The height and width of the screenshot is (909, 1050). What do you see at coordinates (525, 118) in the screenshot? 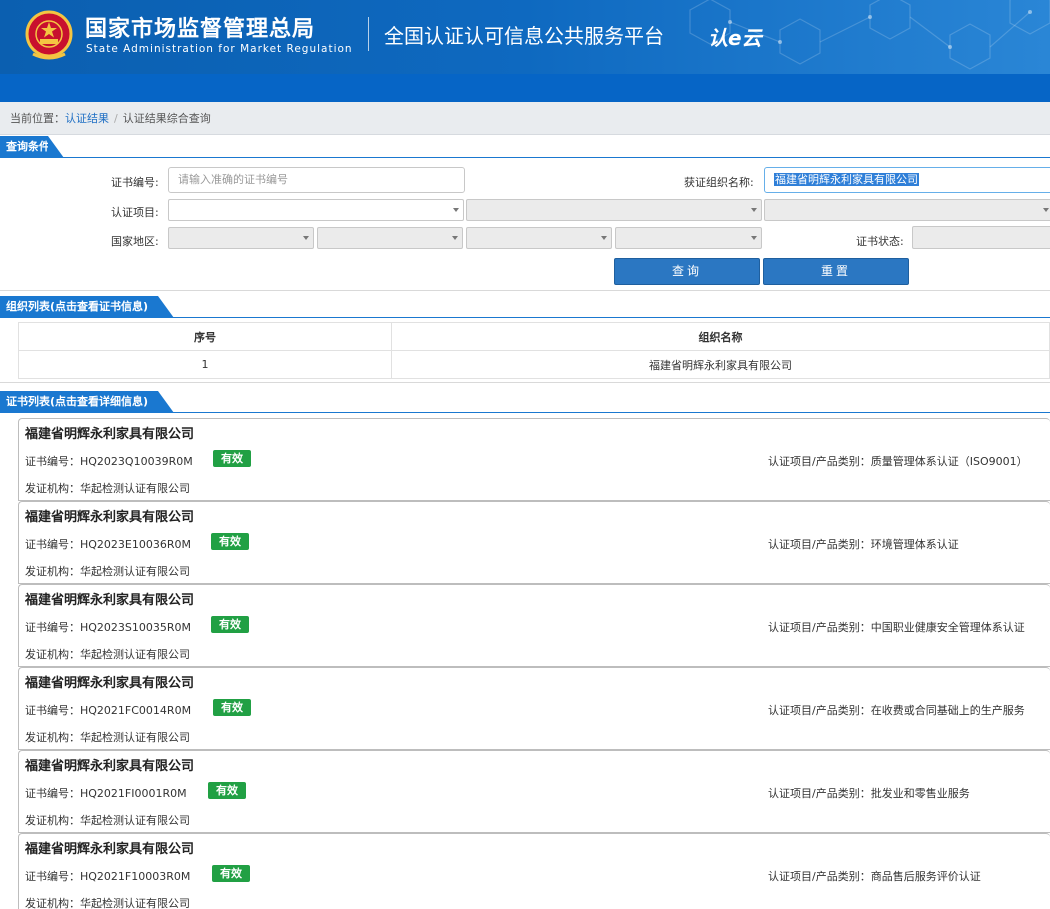
I see `breadcrumb-bar: 当前位置：认证结果 / 认证结果综合查询` at bounding box center [525, 118].